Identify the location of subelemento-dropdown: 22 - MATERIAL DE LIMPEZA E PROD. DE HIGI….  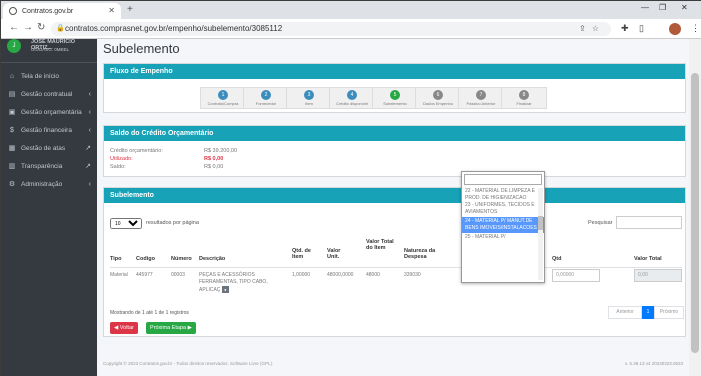
(503, 227).